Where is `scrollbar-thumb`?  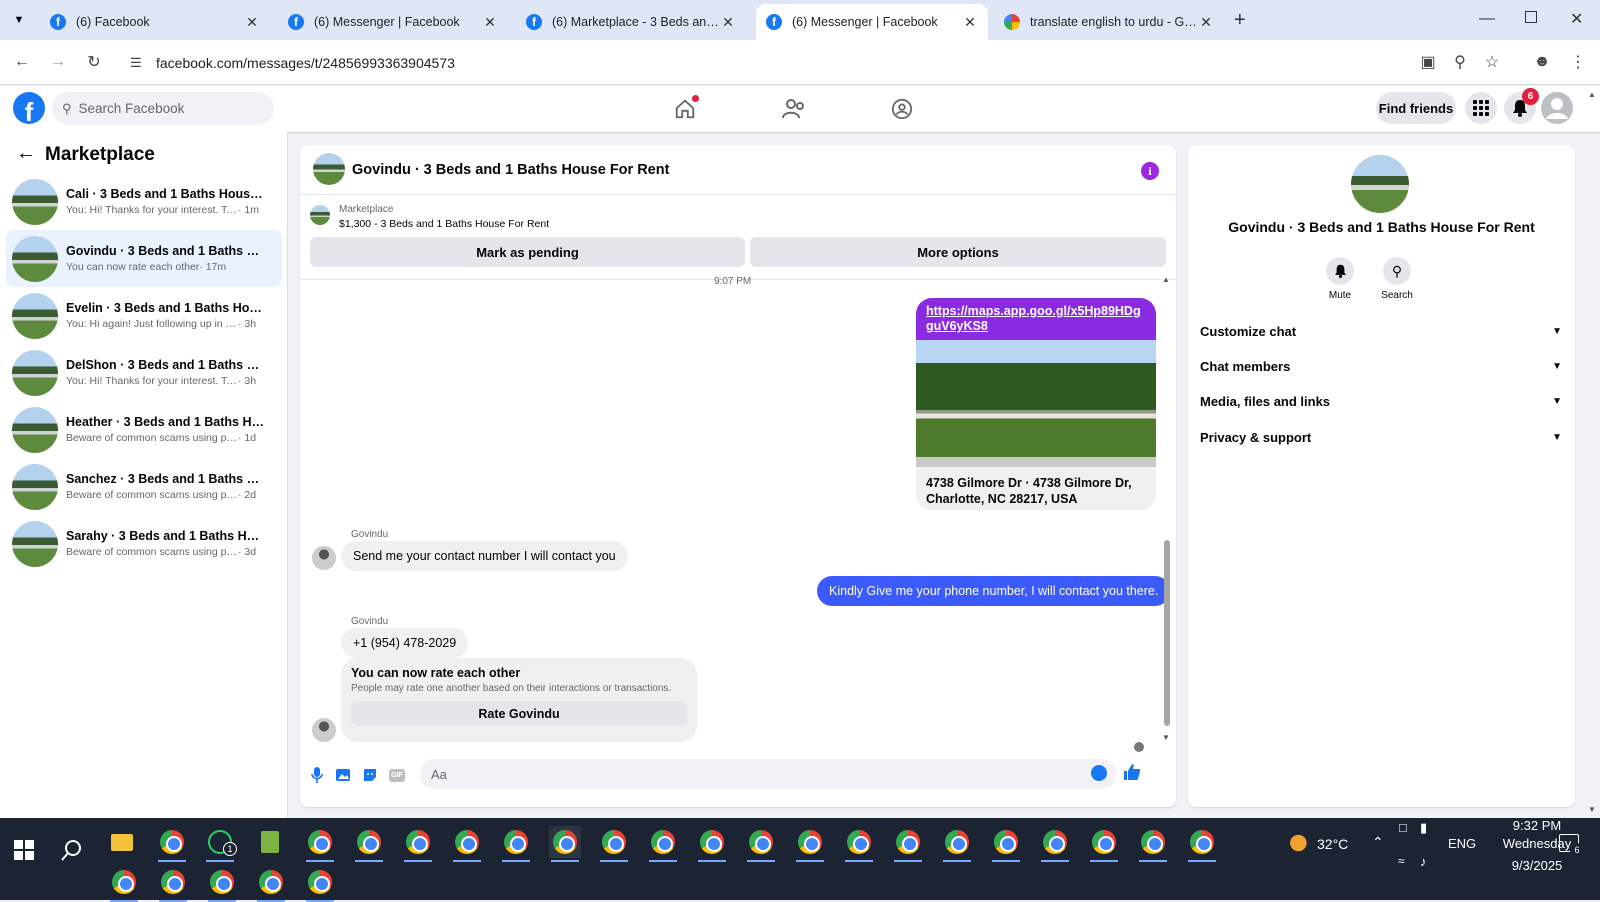 scrollbar-thumb is located at coordinates (1167, 633).